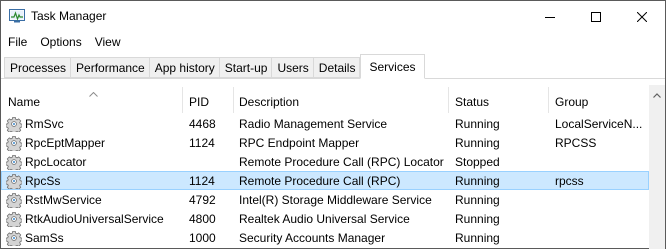 Image resolution: width=666 pixels, height=249 pixels. Describe the element at coordinates (576, 143) in the screenshot. I see `cell-group: RPCSS` at that location.